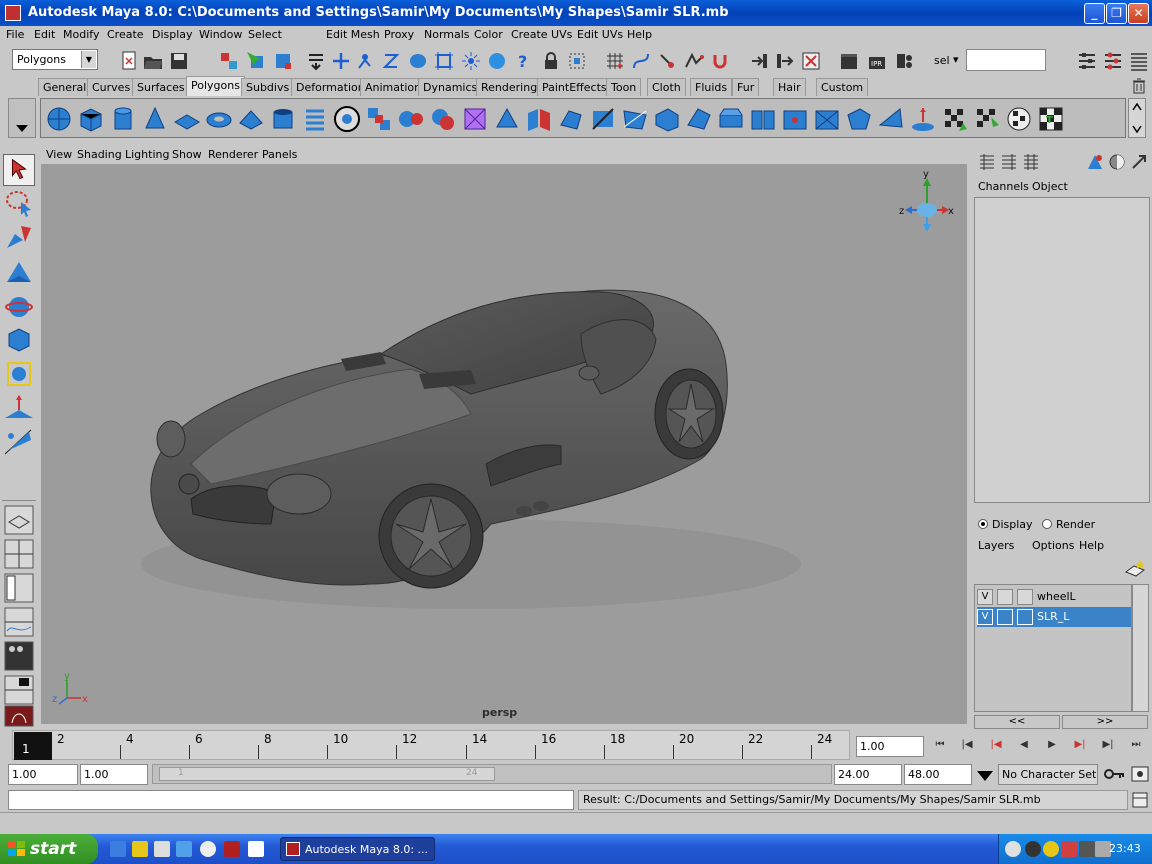 The width and height of the screenshot is (1152, 864). What do you see at coordinates (353, 34) in the screenshot?
I see `menu-edit-mesh: Edit Mesh` at bounding box center [353, 34].